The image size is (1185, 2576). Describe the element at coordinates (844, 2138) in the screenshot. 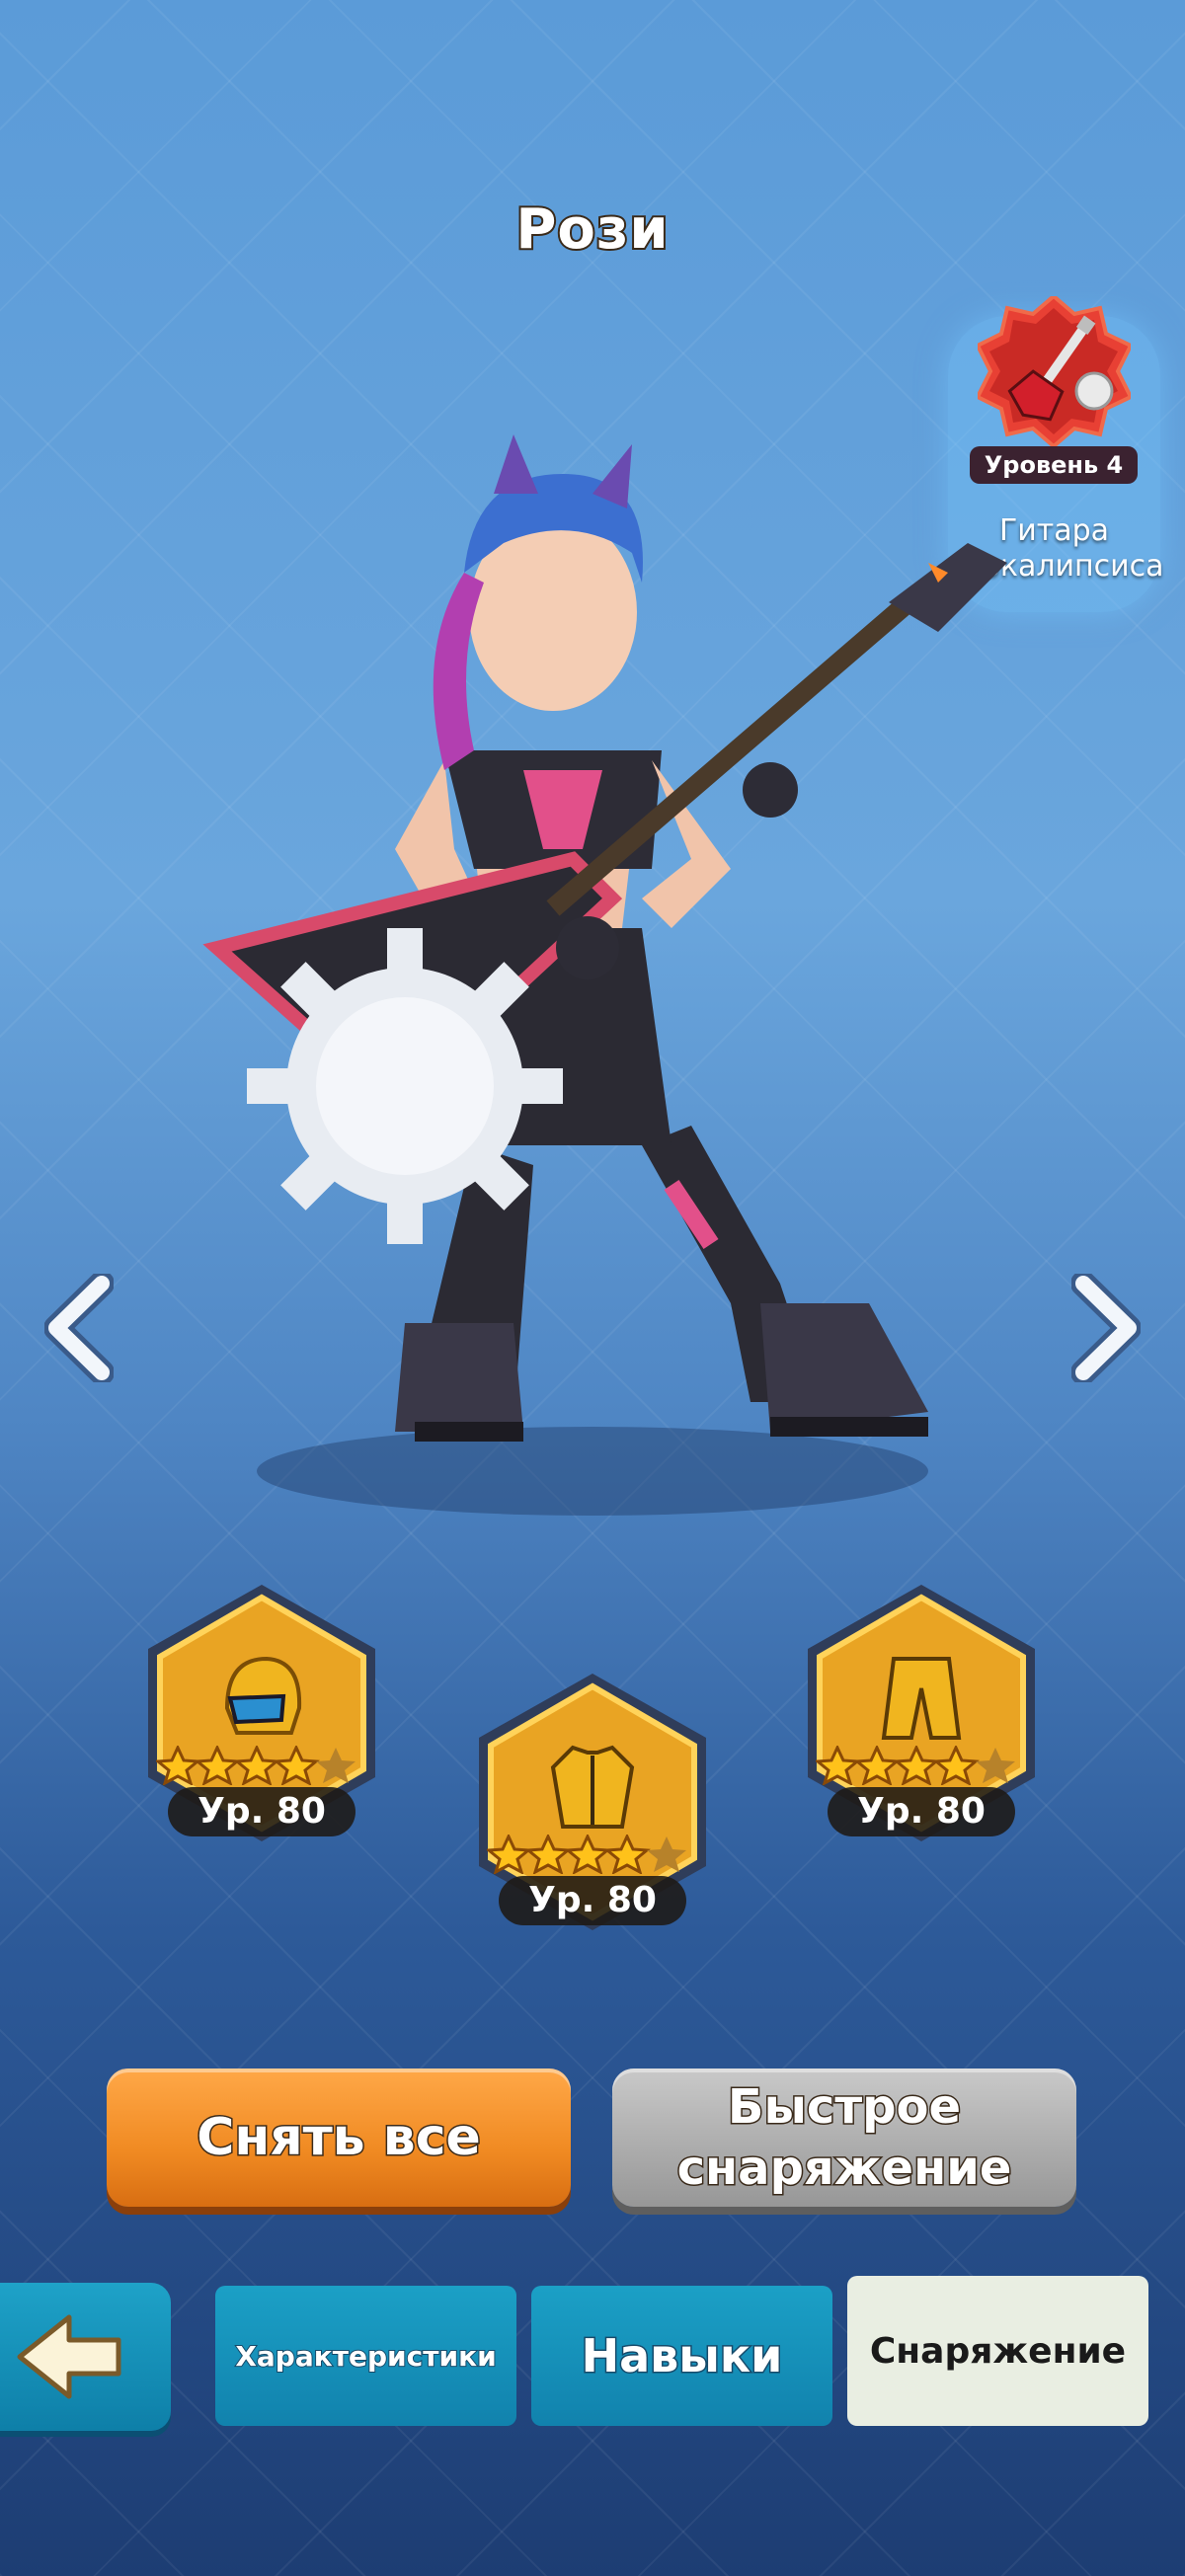

I see `quick-equip-button: Быстрое снаряжение` at that location.